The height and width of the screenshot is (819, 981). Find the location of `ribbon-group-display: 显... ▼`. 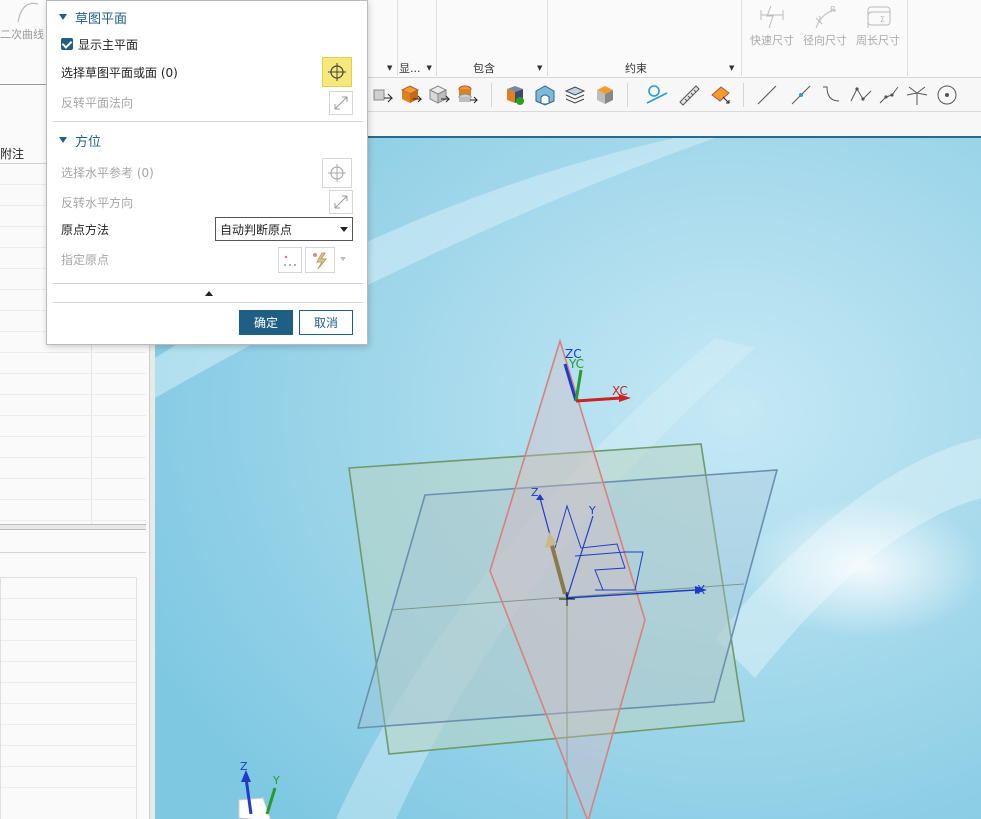

ribbon-group-display: 显... ▼ is located at coordinates (415, 68).